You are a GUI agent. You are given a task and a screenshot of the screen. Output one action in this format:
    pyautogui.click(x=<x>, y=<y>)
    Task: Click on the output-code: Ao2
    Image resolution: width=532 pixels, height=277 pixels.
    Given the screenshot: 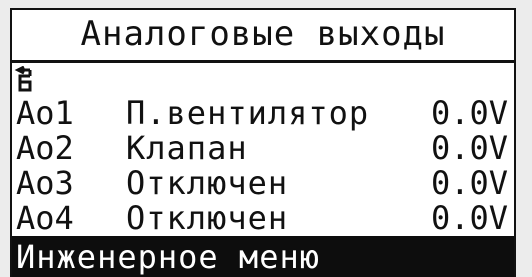 What is the action you would take?
    pyautogui.click(x=45, y=148)
    